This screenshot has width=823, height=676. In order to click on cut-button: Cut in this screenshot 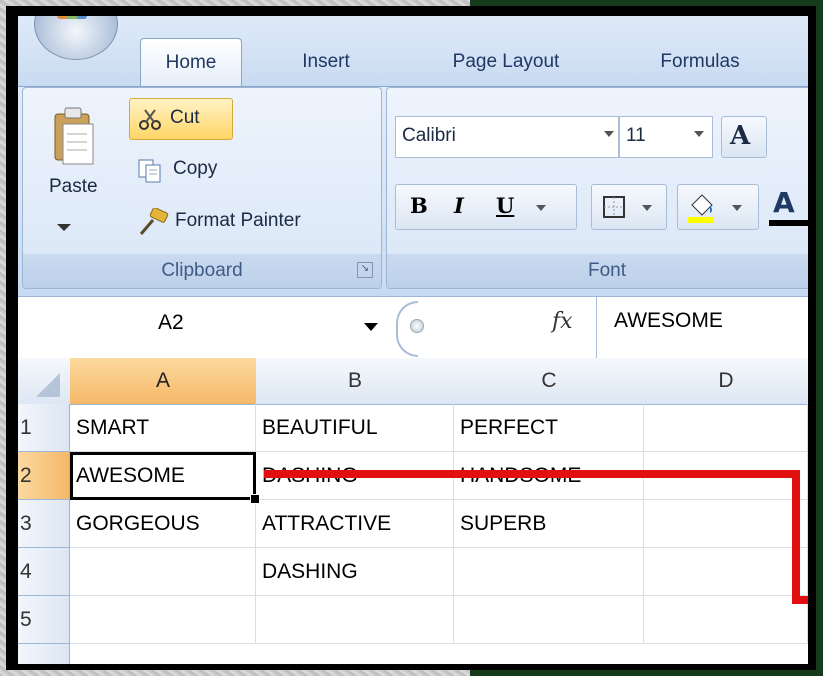, I will do `click(181, 119)`.